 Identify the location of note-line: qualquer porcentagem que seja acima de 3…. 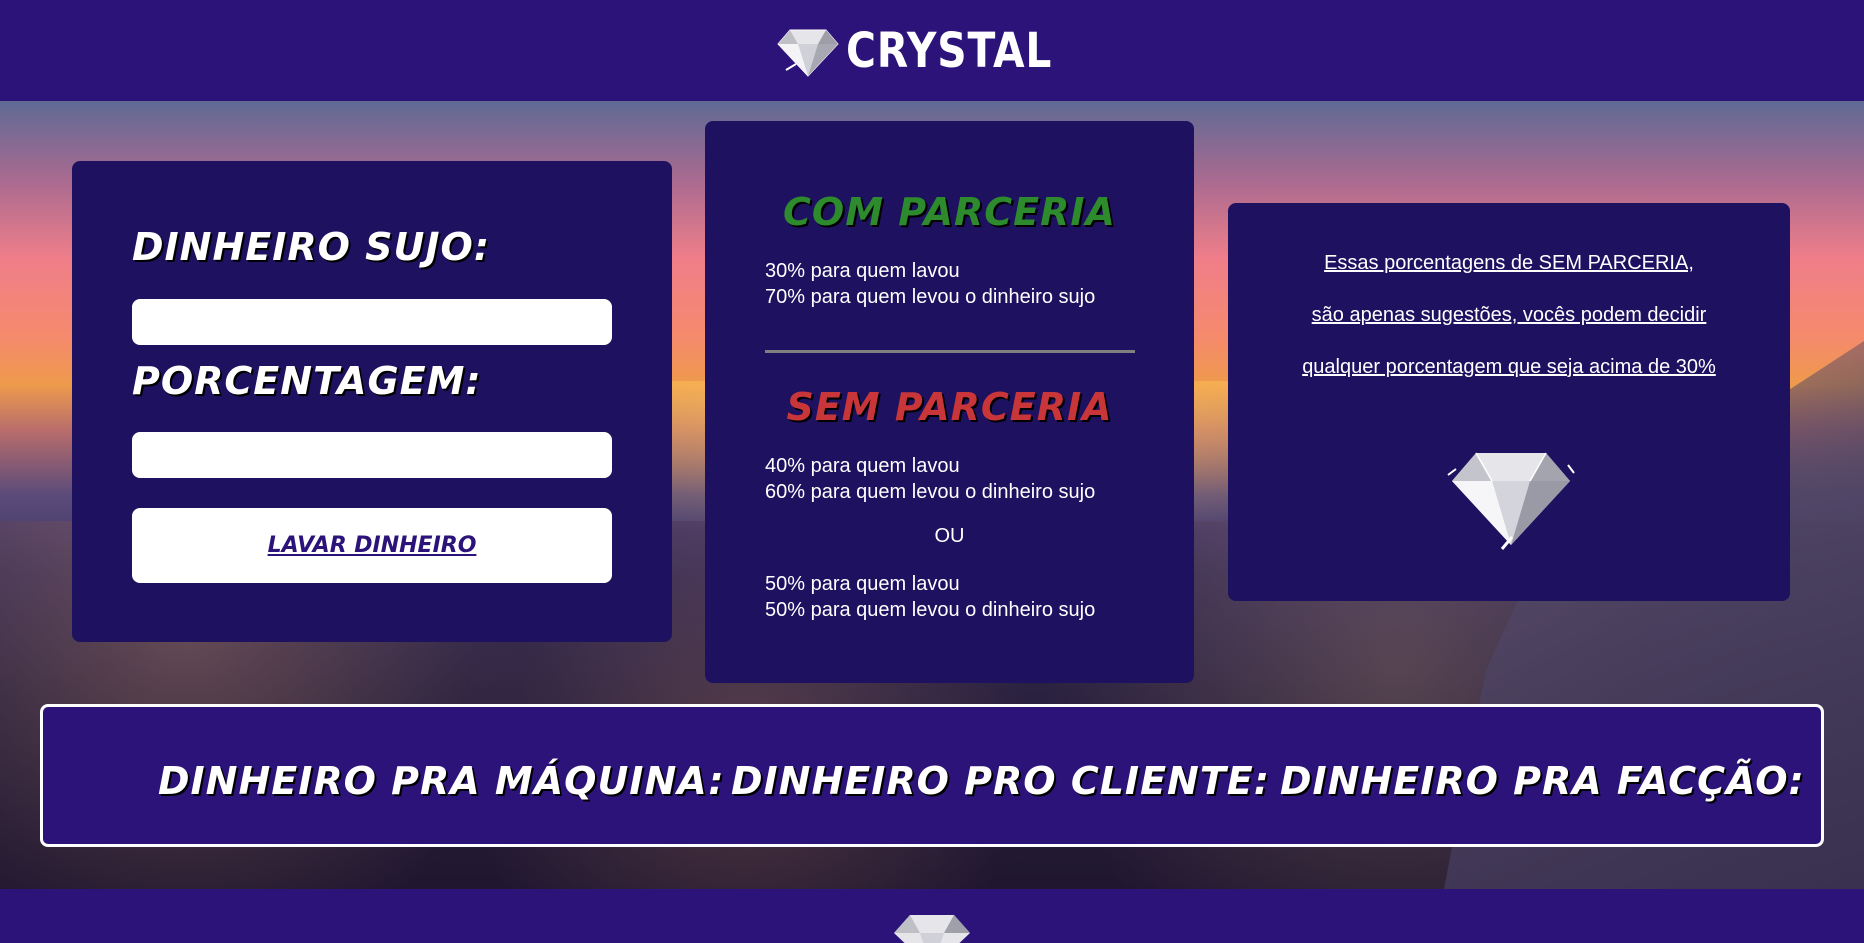
(1509, 367).